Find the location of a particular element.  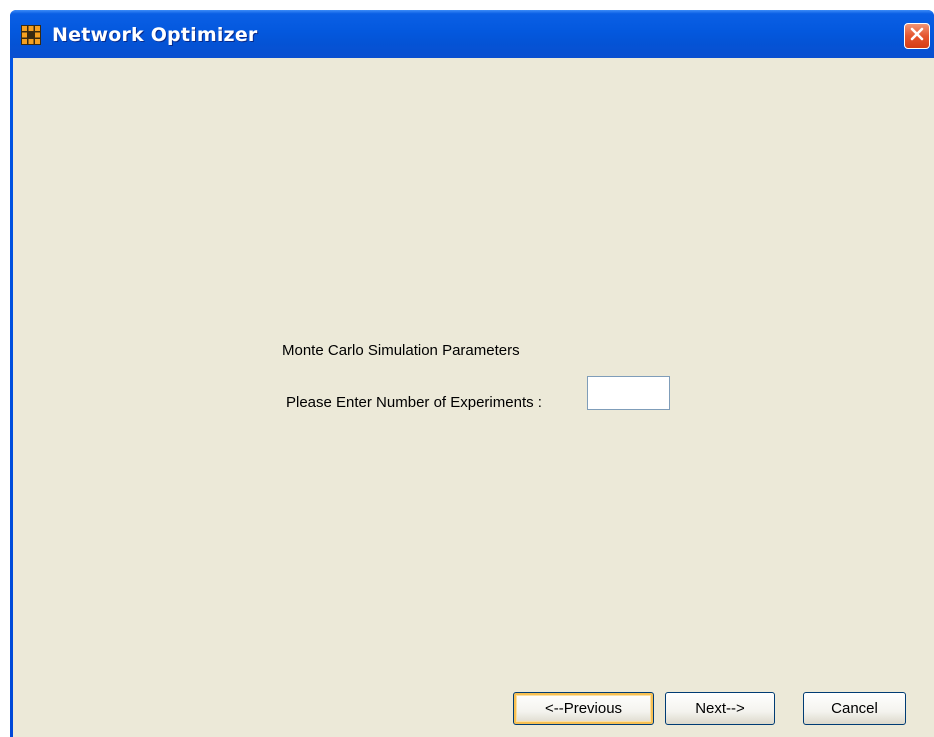

cancel-button: Cancel is located at coordinates (854, 708).